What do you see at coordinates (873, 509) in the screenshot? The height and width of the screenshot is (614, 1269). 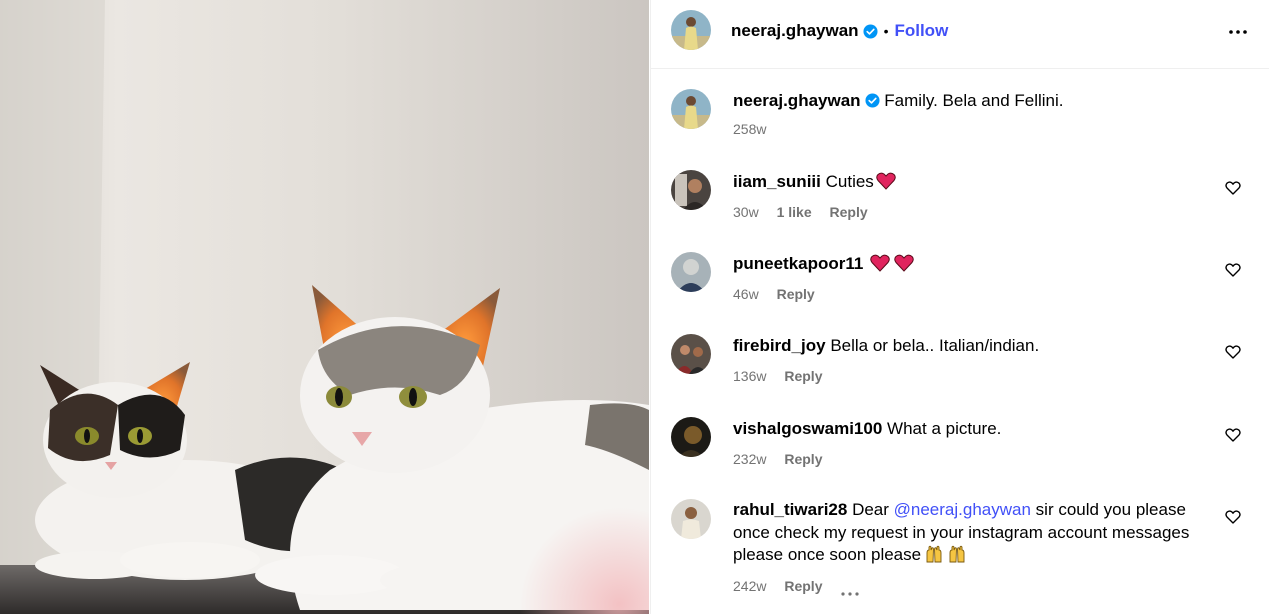 I see `comment-text-before: Dear` at bounding box center [873, 509].